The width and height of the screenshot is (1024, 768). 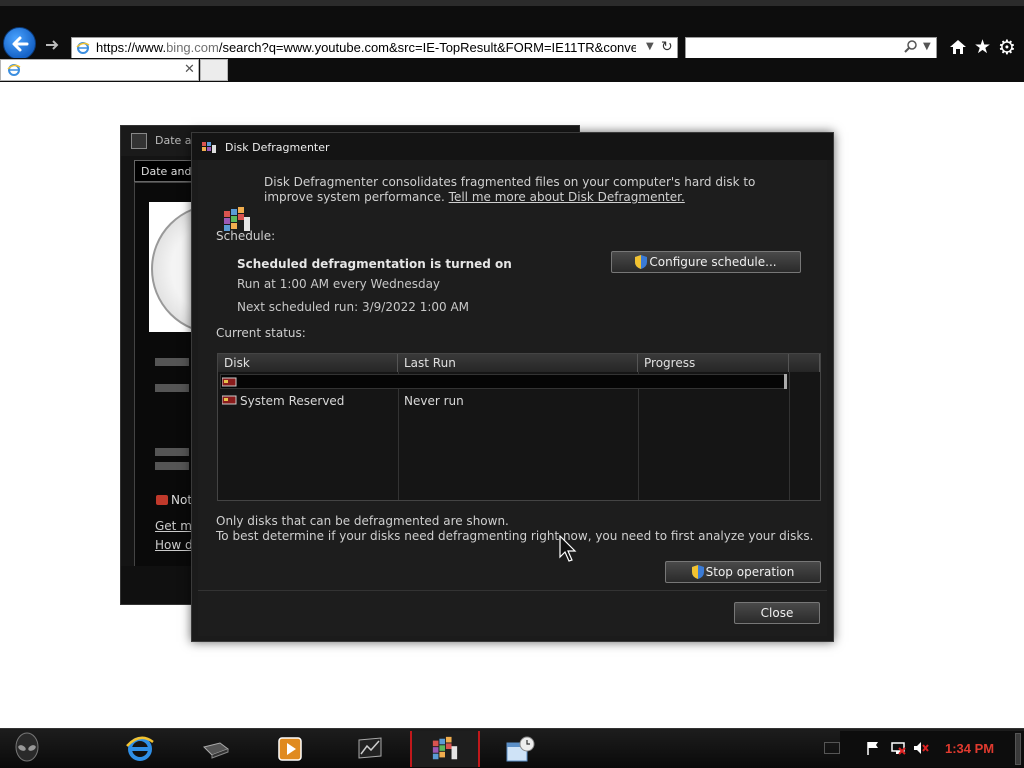 What do you see at coordinates (982, 47) in the screenshot?
I see `favorites-star-icon: ★` at bounding box center [982, 47].